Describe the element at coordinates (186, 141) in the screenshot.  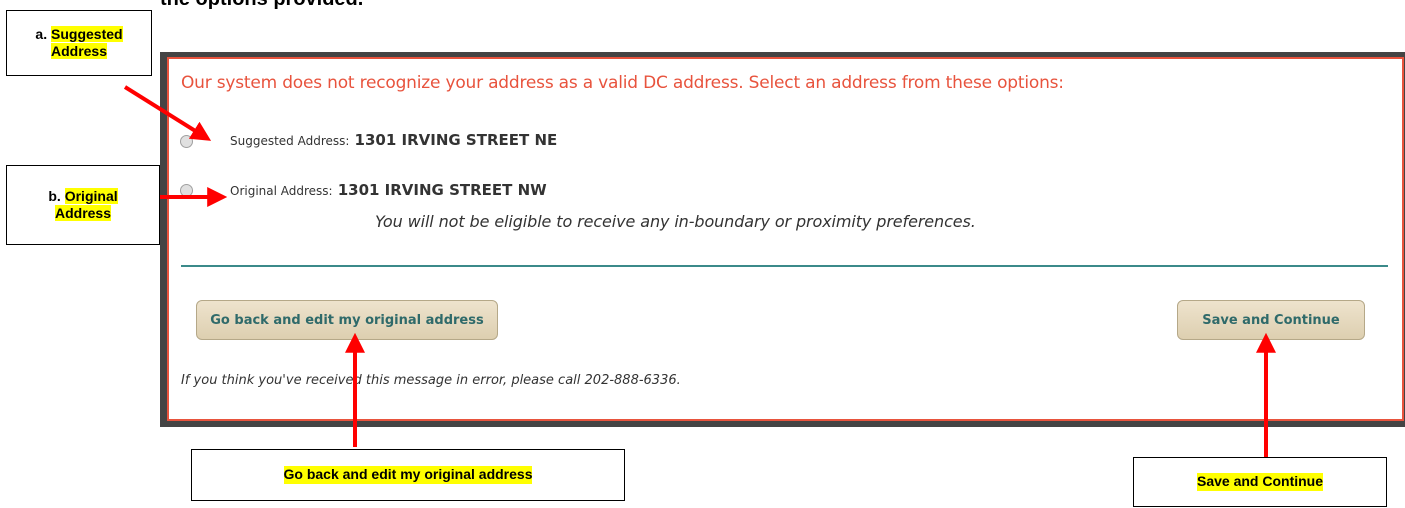
I see `suggested-address-radio` at that location.